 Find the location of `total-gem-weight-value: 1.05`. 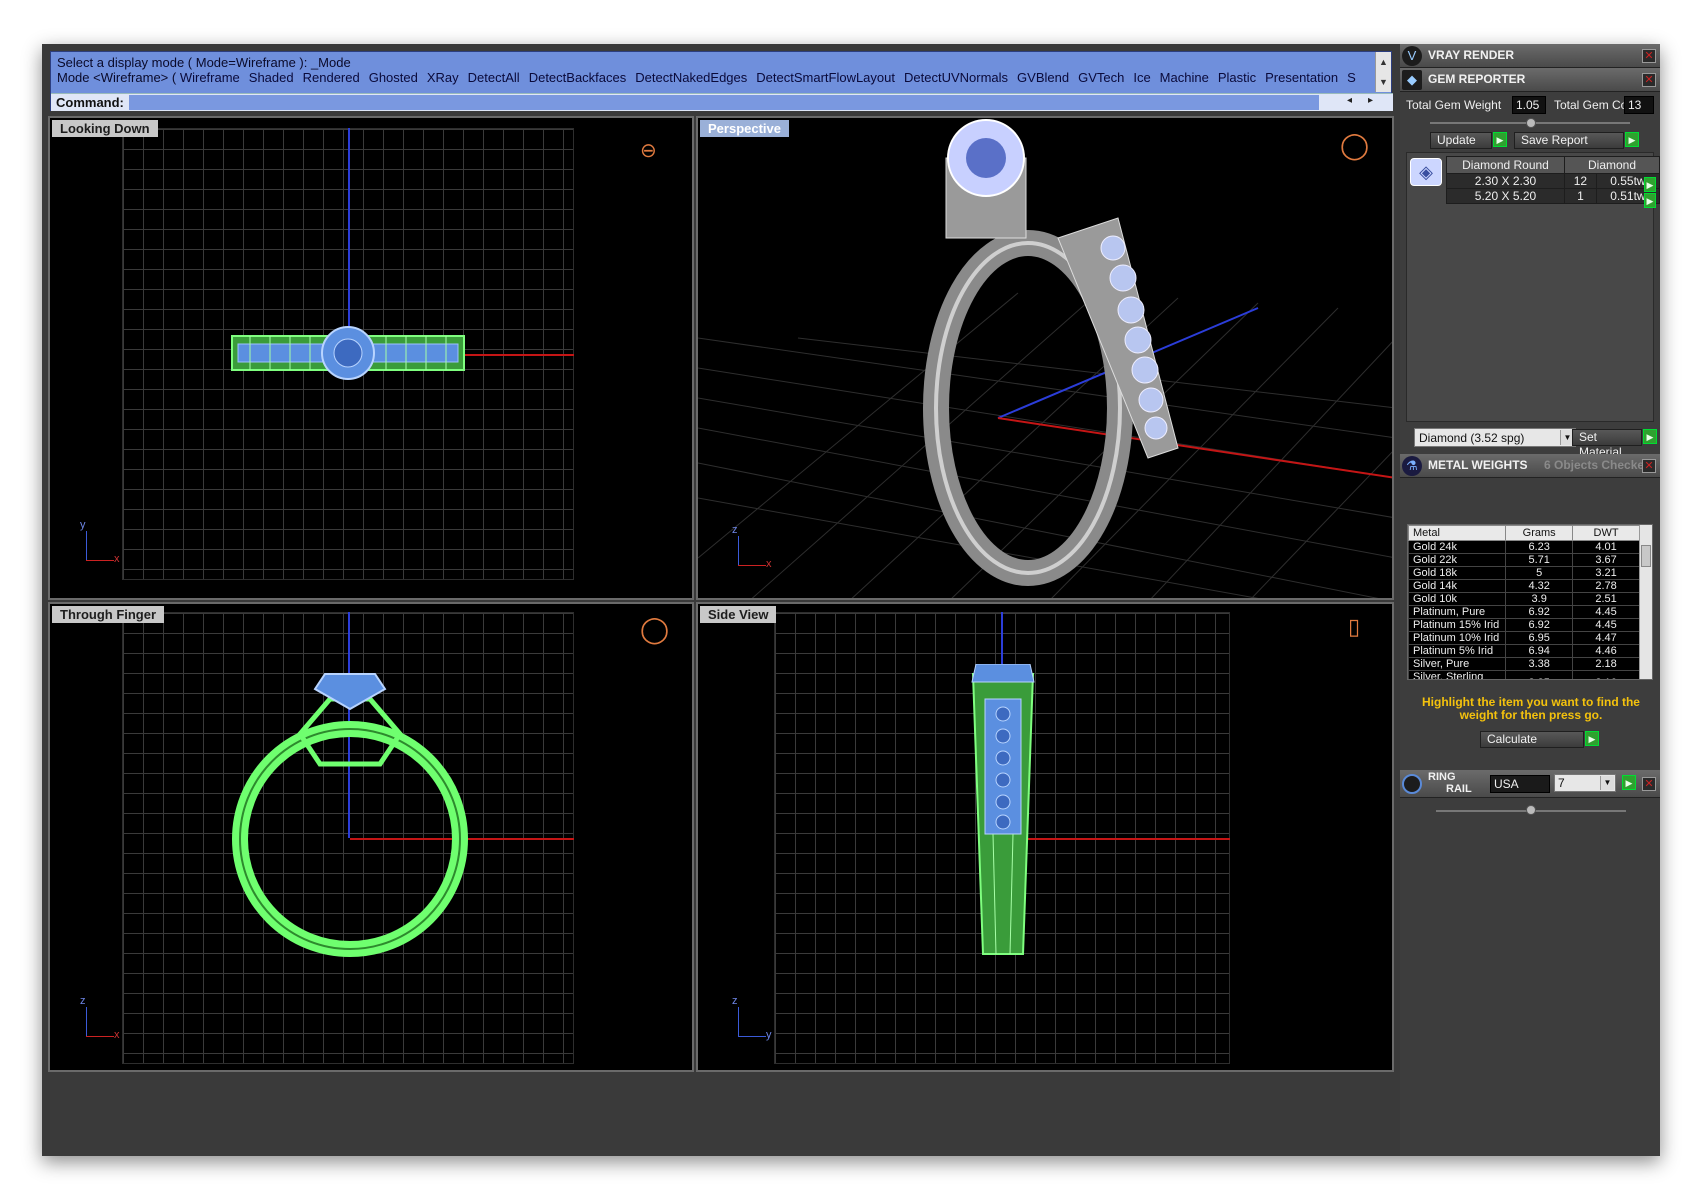

total-gem-weight-value: 1.05 is located at coordinates (1529, 105).